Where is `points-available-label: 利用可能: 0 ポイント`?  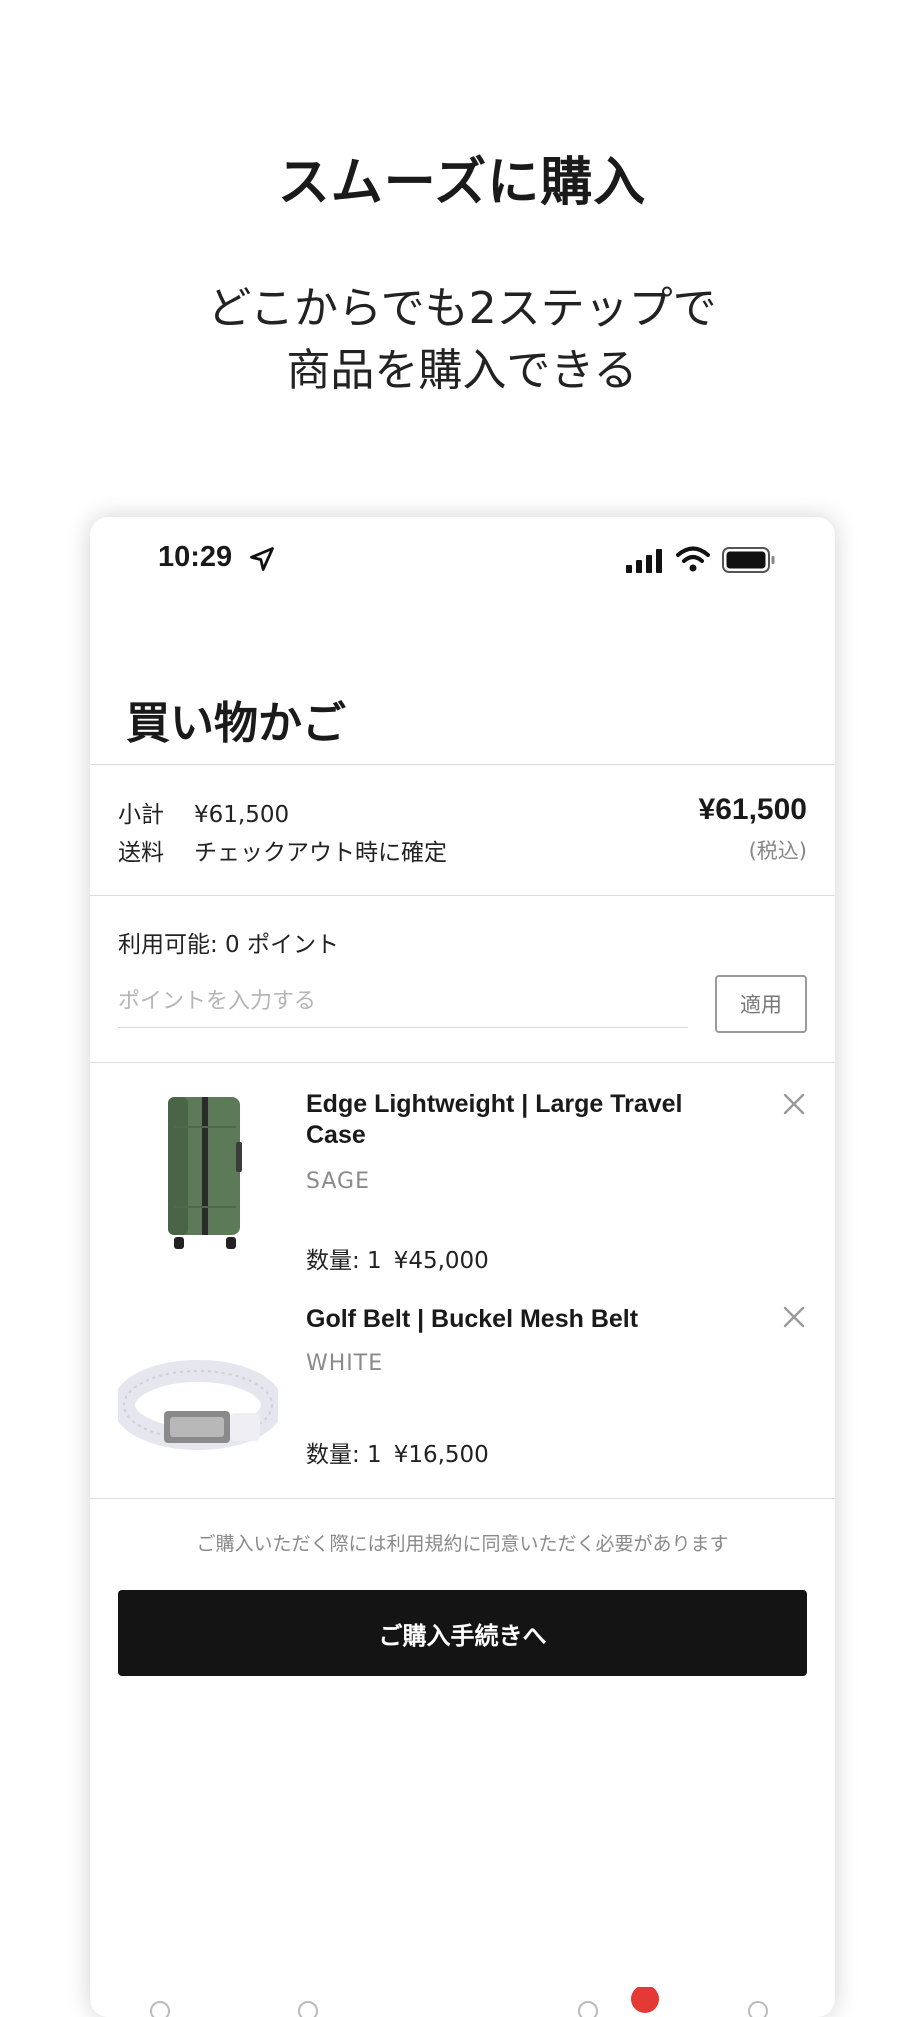 points-available-label: 利用可能: 0 ポイント is located at coordinates (229, 945).